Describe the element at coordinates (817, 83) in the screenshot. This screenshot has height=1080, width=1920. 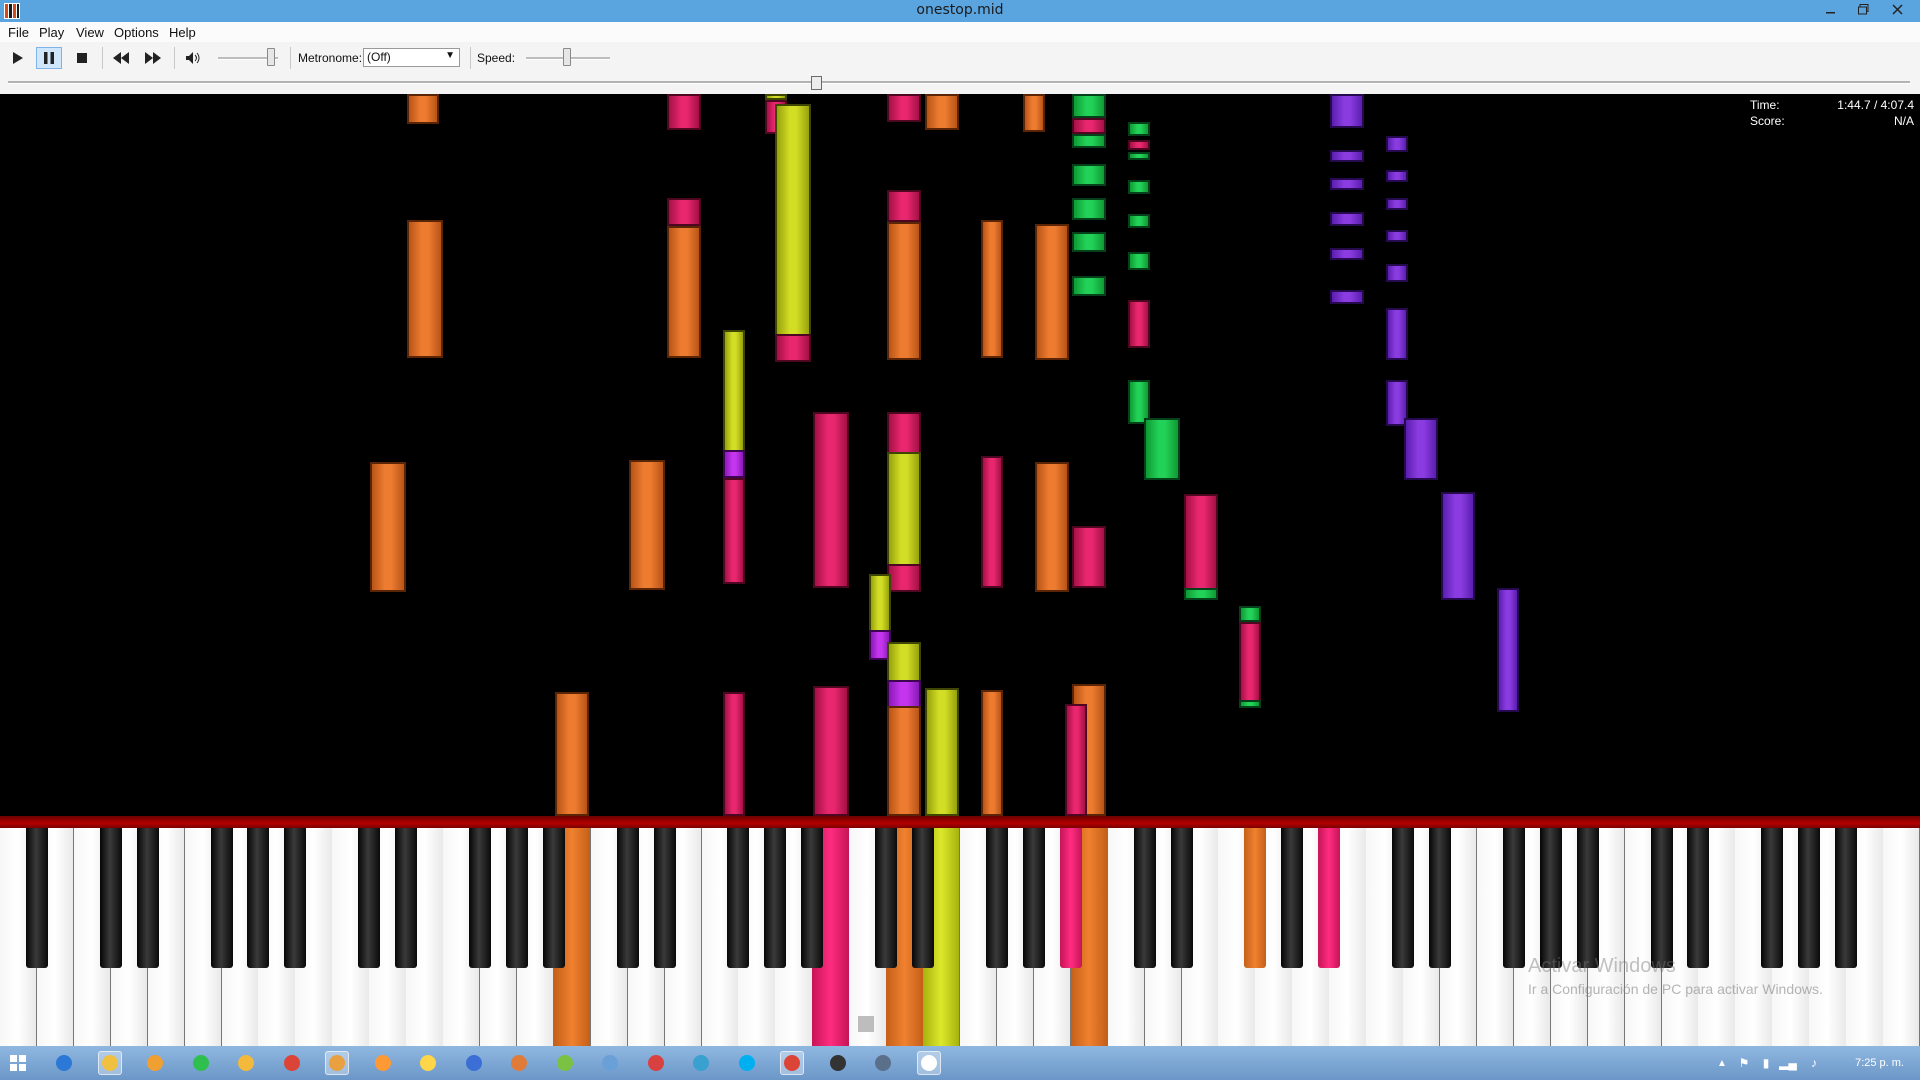
I see `song-progress-thumb` at that location.